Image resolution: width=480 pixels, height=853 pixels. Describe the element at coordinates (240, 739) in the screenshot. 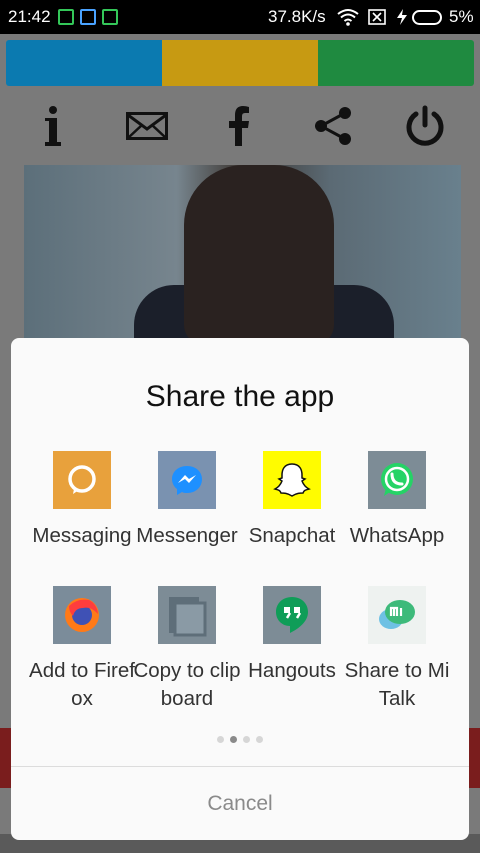

I see `page-indicator` at that location.